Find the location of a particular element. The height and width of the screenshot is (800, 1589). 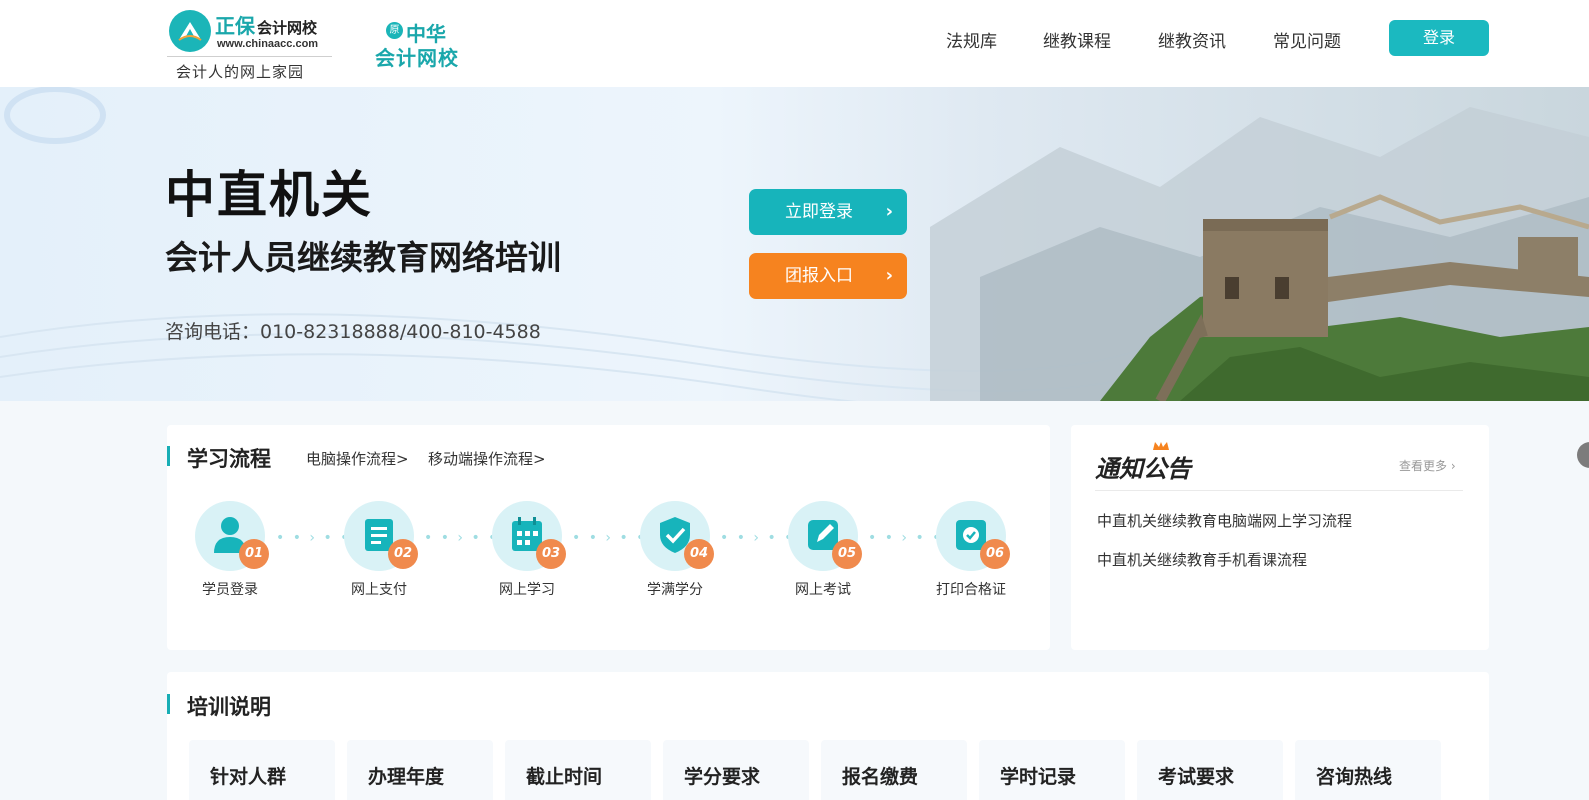

card-label: 咨询热线 is located at coordinates (1354, 777).